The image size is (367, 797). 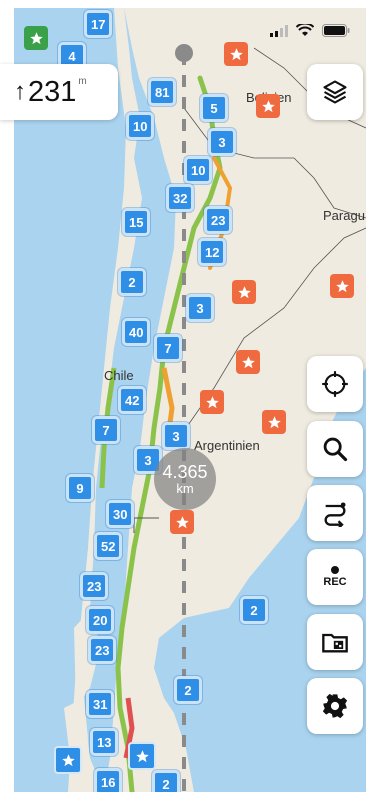 I want to click on signal-icon, so click(x=279, y=30).